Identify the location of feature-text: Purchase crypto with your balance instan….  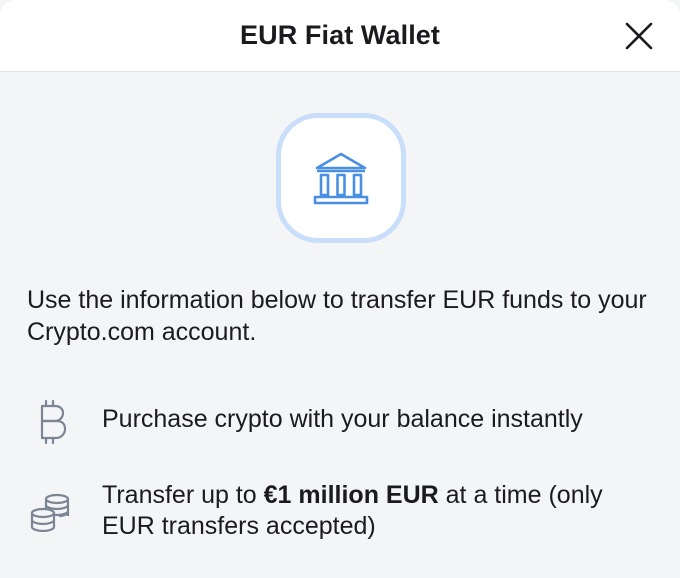
(342, 419).